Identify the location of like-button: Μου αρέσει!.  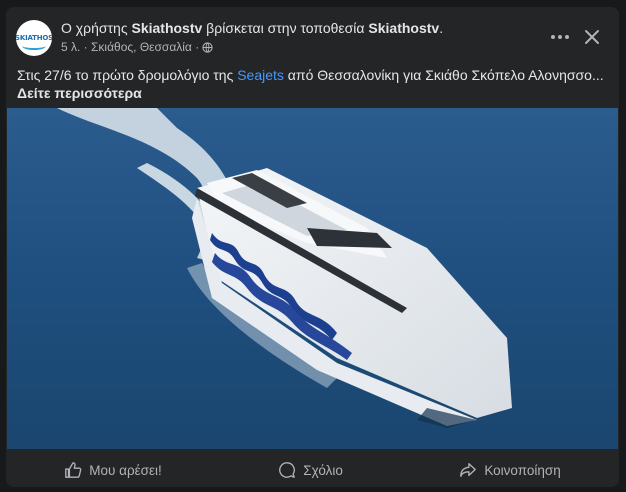
(113, 470).